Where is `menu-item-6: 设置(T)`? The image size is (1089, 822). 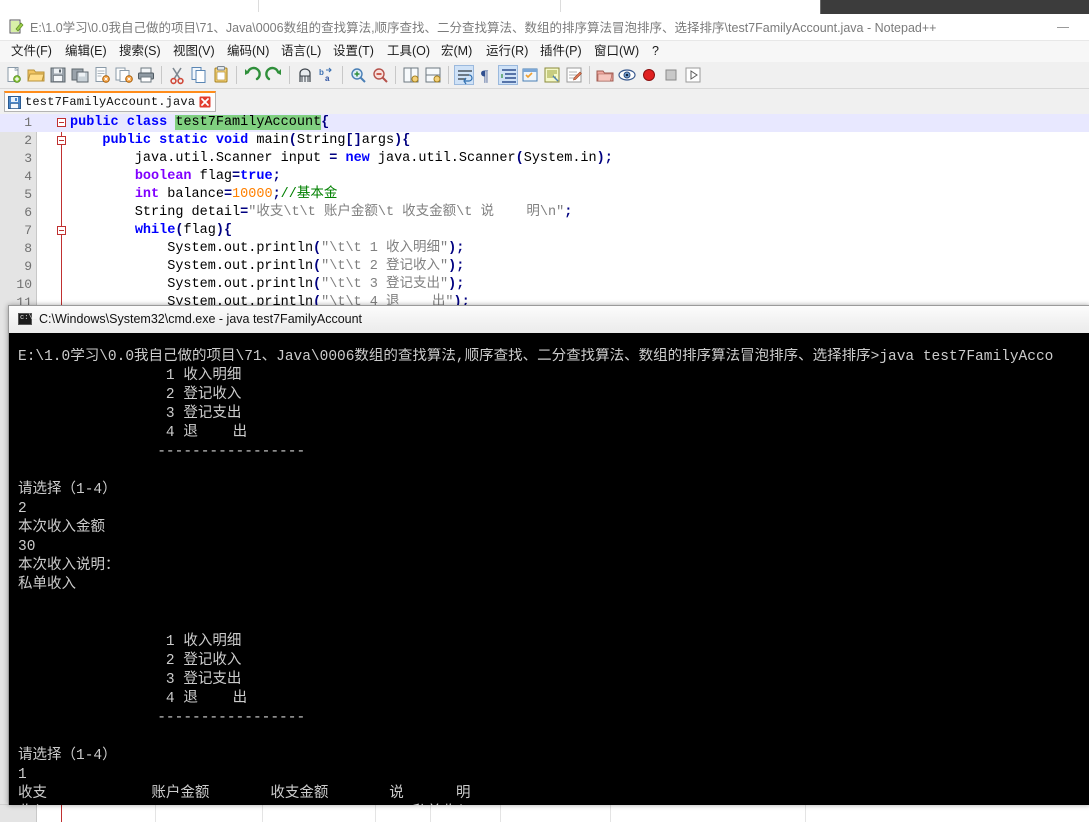 menu-item-6: 设置(T) is located at coordinates (353, 51).